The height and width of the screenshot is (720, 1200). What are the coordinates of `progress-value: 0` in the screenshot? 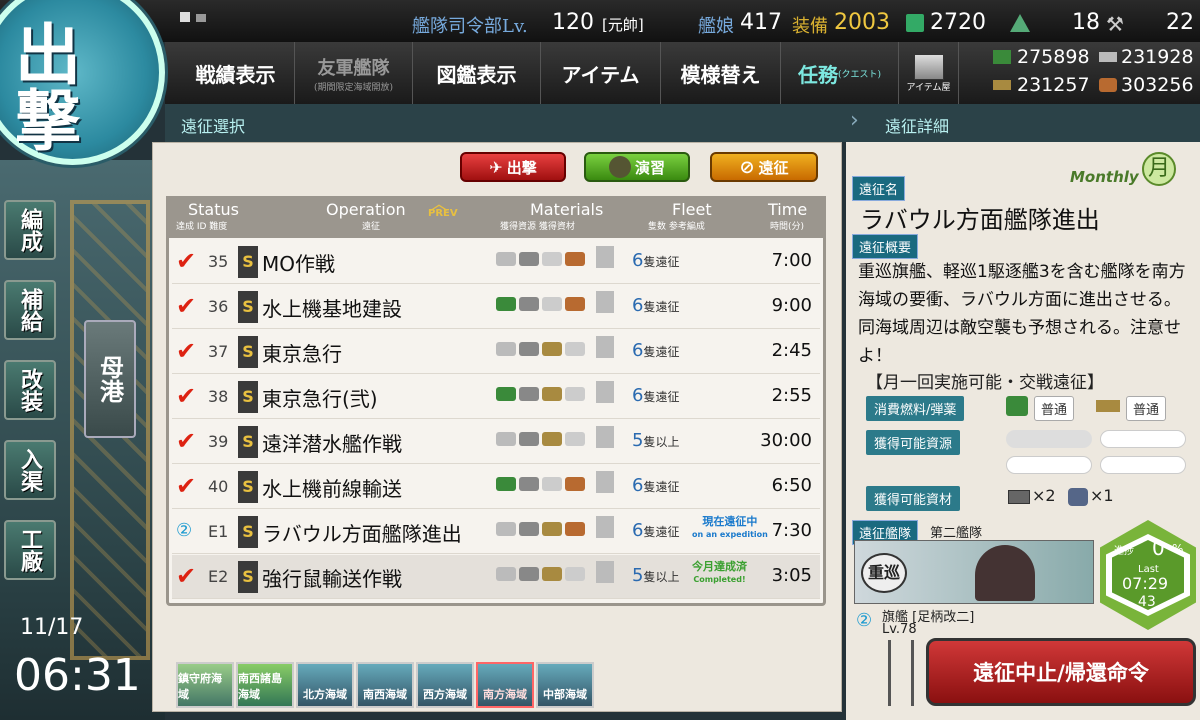 It's located at (1158, 548).